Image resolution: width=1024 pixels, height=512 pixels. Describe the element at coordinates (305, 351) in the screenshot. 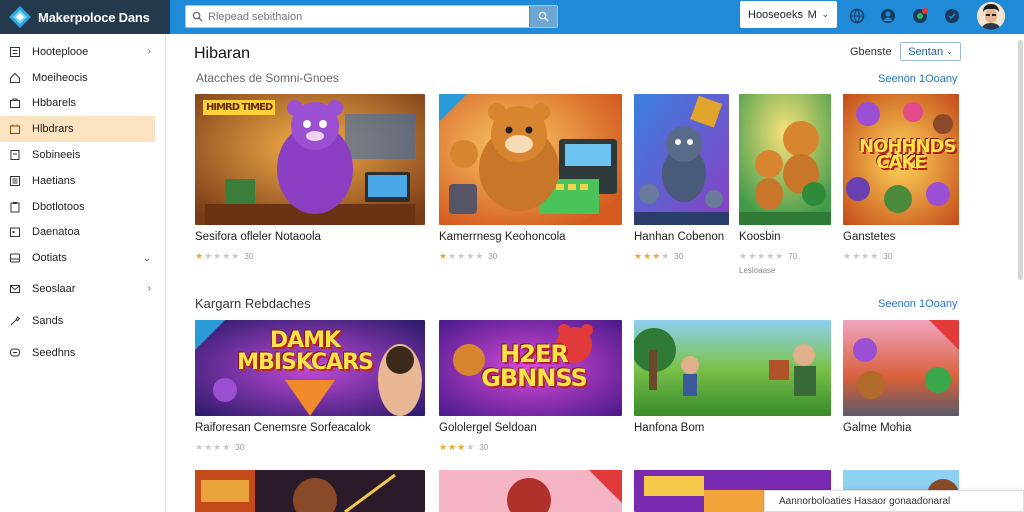

I see `thumbnail-text: DAMK MBISKCARS` at that location.